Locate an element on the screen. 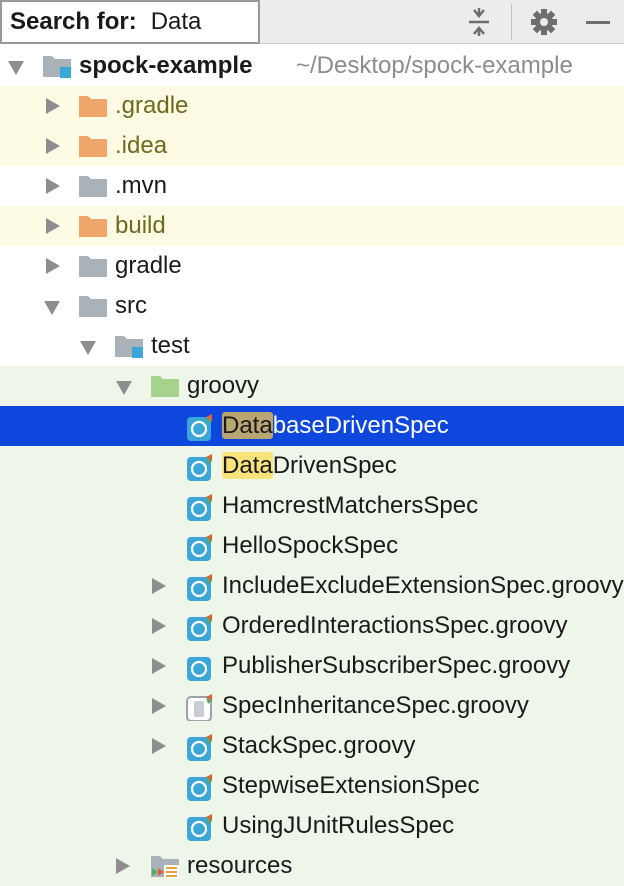 The height and width of the screenshot is (886, 624). tree-item-label: build is located at coordinates (140, 226).